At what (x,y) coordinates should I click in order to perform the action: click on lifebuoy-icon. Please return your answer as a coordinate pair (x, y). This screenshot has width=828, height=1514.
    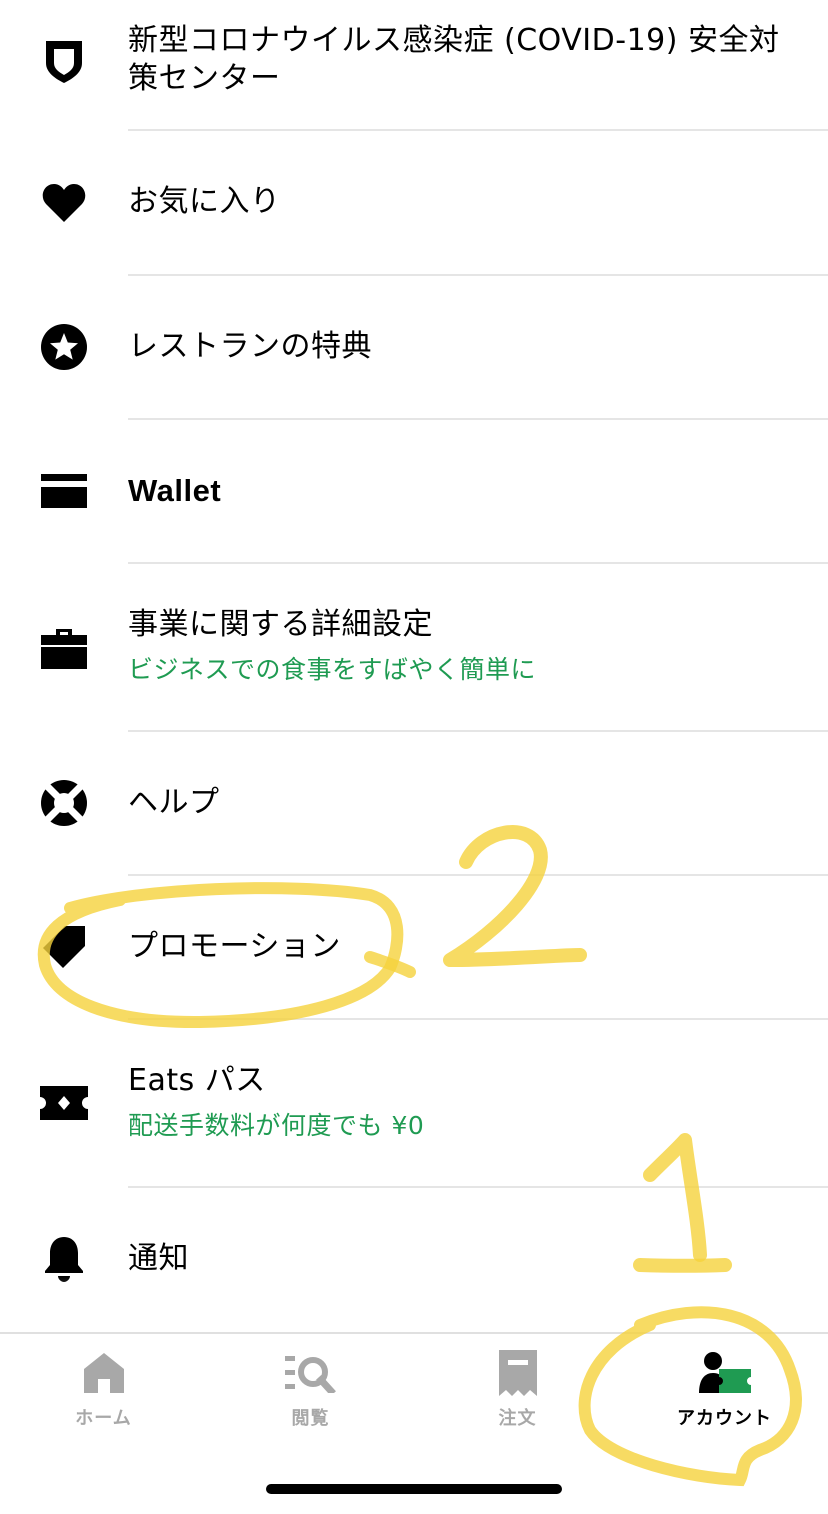
    Looking at the image, I should click on (64, 803).